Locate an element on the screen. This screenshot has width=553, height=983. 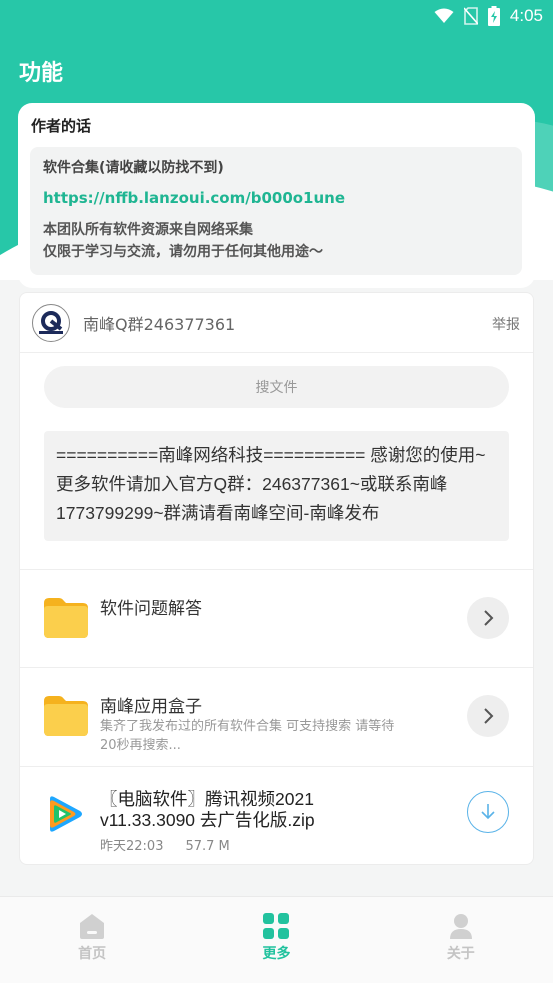
avatar-logo-icon is located at coordinates (51, 322).